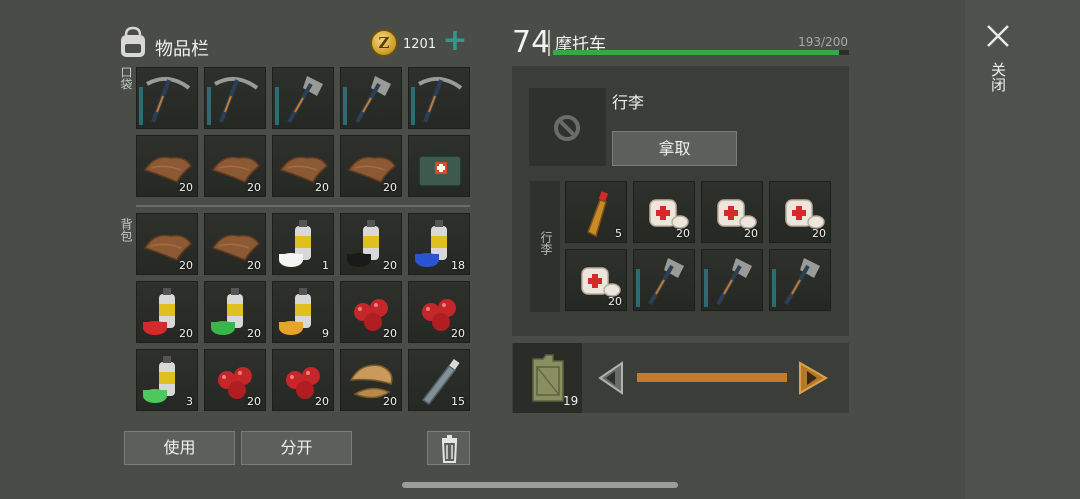 The image size is (1080, 499). I want to click on fuel-quantity: 19, so click(571, 401).